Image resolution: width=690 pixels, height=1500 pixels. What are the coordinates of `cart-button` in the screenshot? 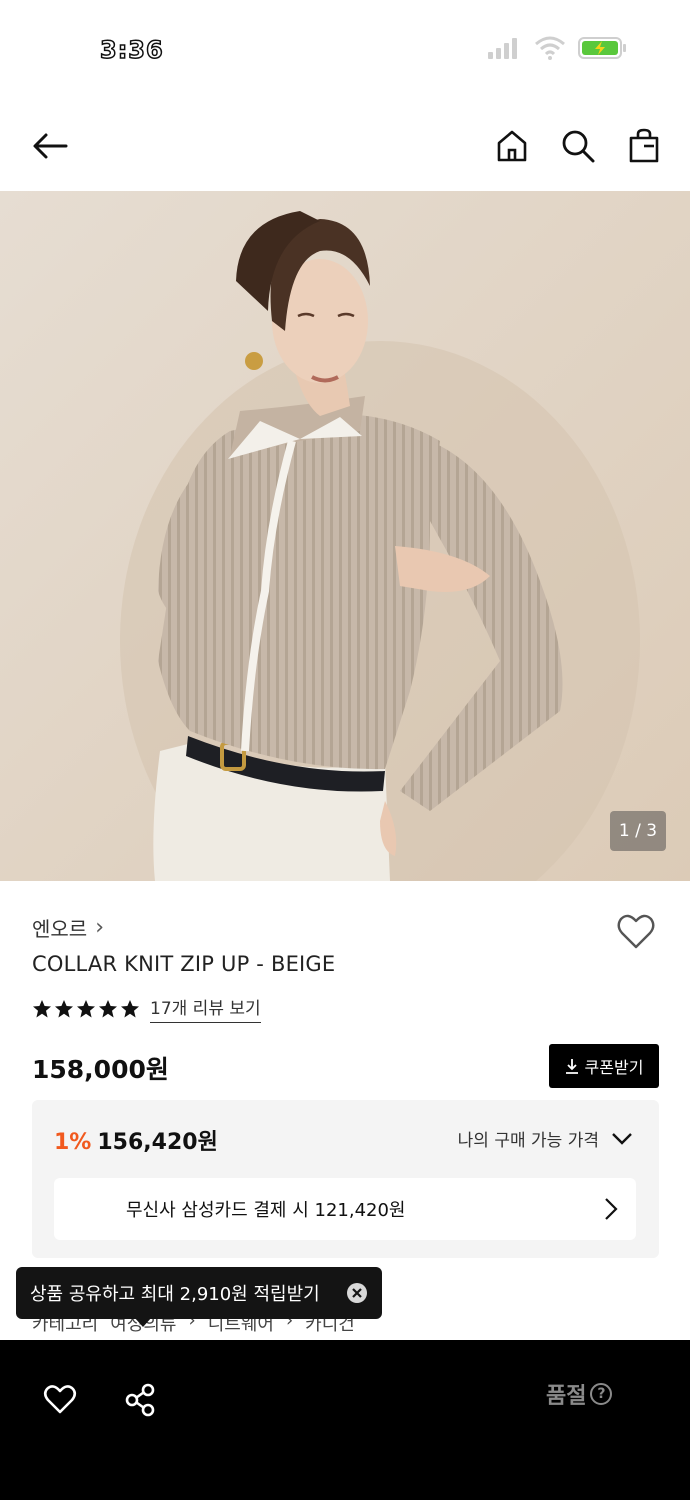 It's located at (644, 146).